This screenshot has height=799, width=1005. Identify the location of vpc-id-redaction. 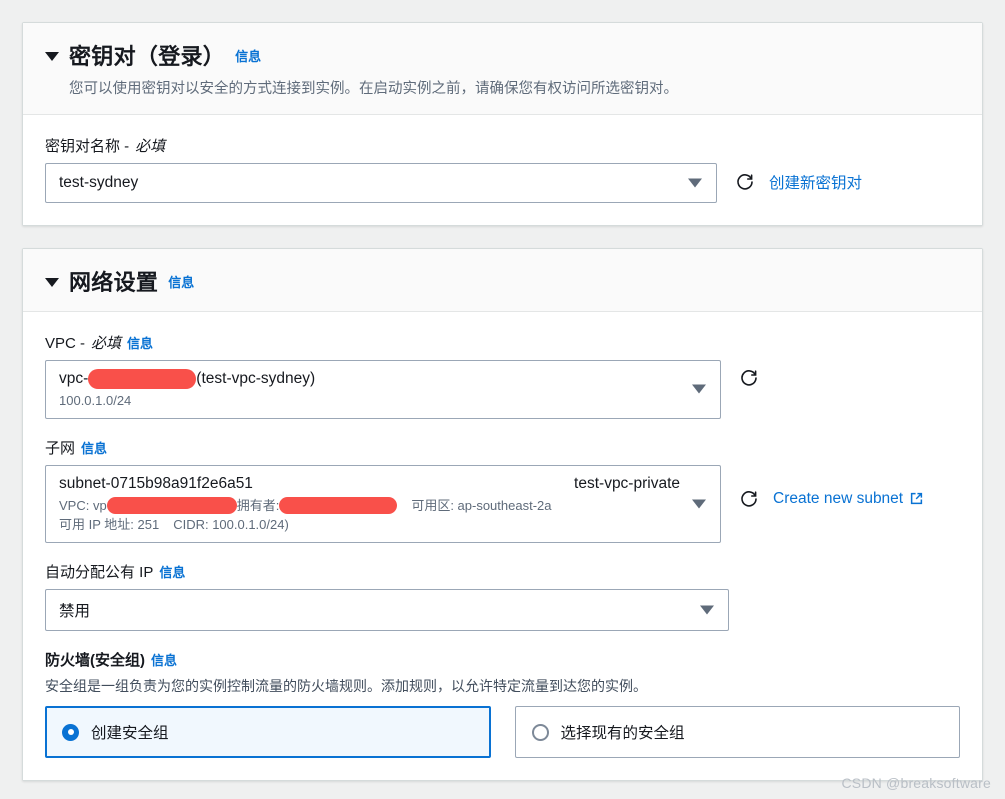
(142, 379).